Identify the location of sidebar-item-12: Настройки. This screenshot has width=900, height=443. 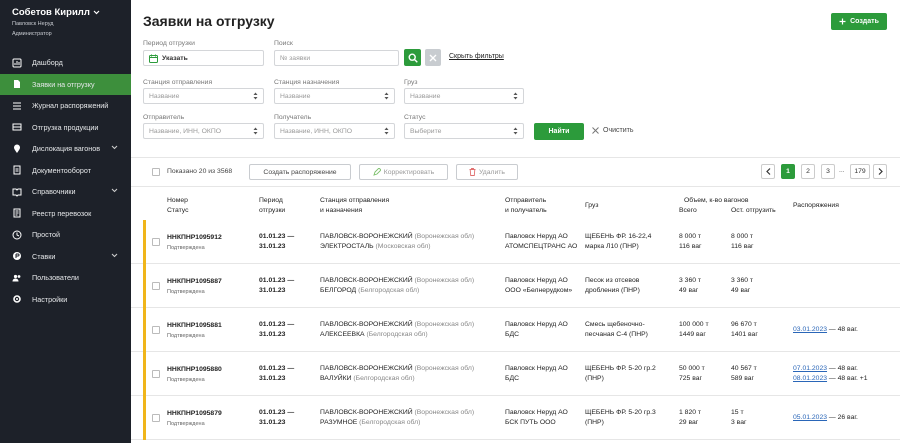
(65, 300).